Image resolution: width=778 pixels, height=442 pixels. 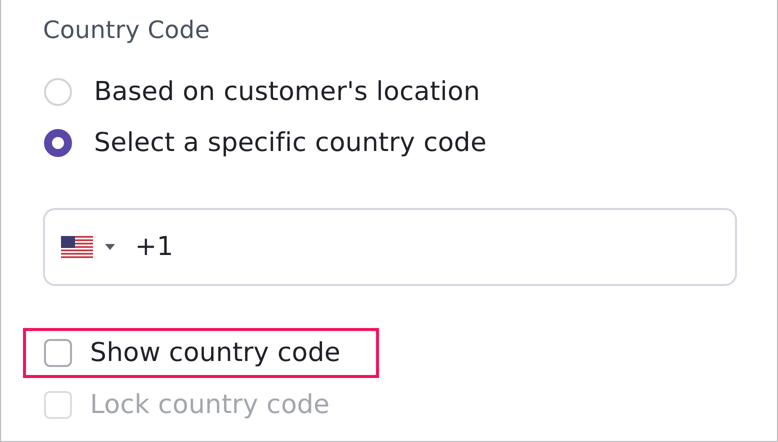 What do you see at coordinates (77, 247) in the screenshot?
I see `flag-icon` at bounding box center [77, 247].